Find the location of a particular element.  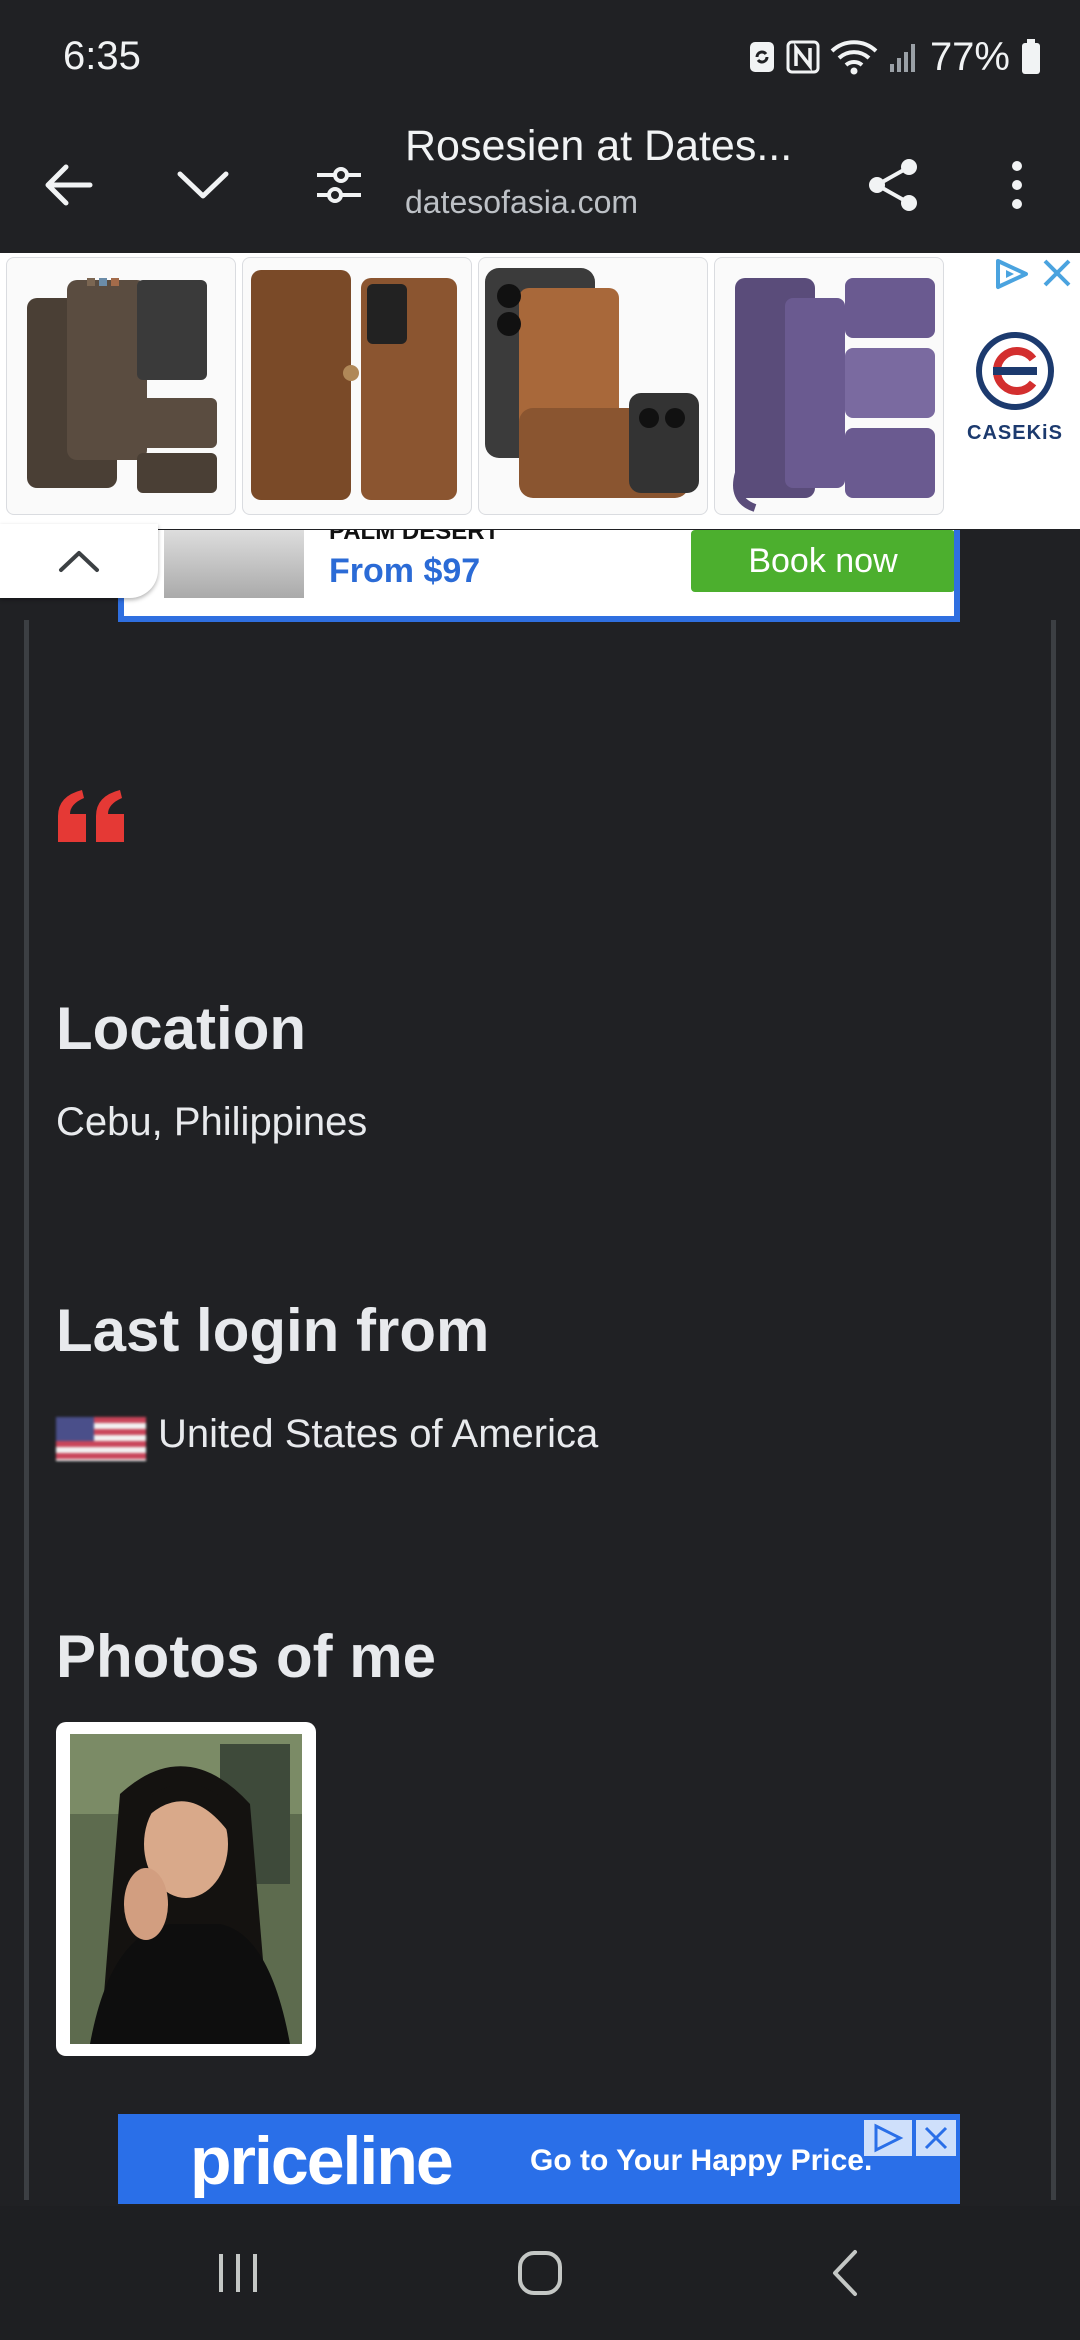

system-back-button is located at coordinates (844, 2273).